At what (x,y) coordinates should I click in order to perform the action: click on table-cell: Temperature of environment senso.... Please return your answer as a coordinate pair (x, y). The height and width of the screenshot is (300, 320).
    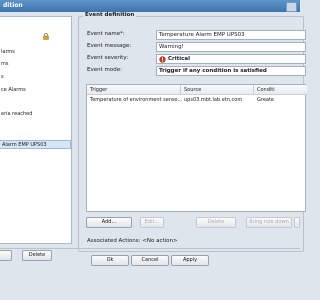
    Looking at the image, I should click on (135, 100).